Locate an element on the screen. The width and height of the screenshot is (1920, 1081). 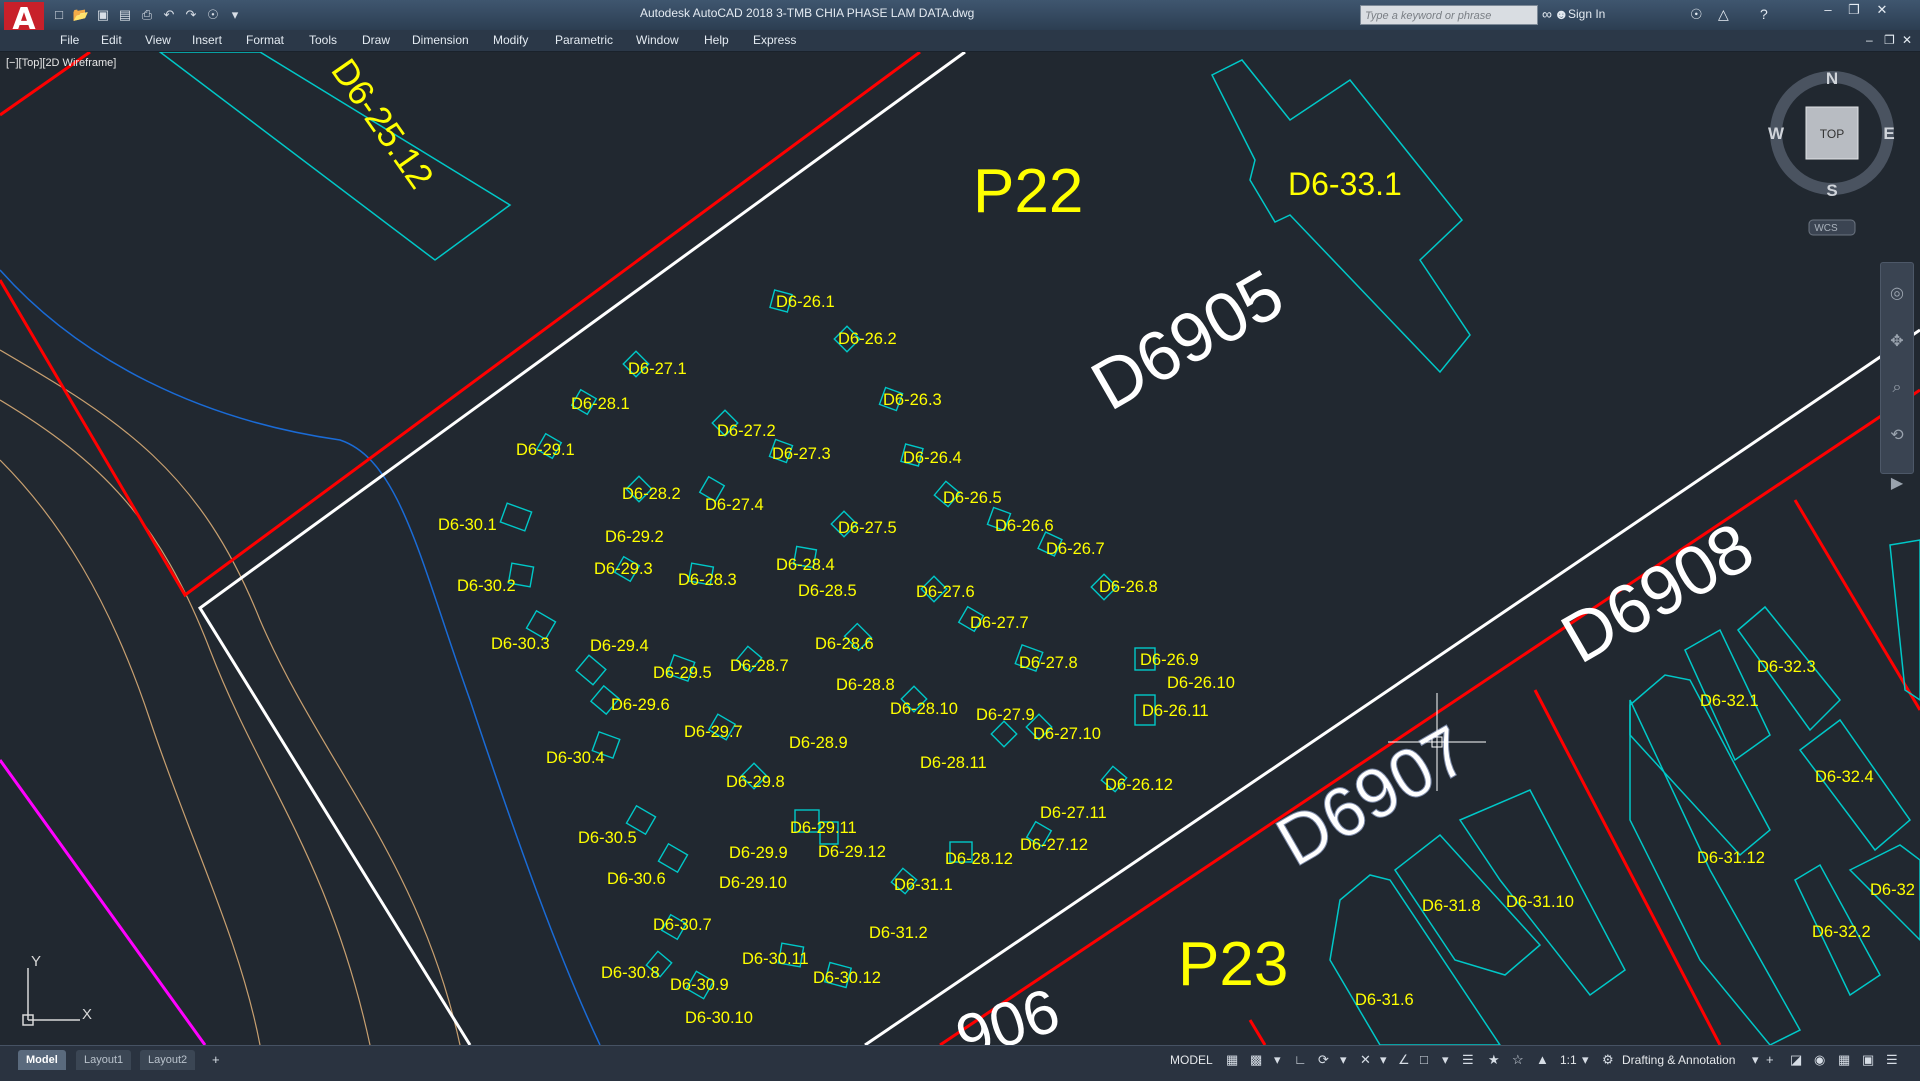
building-label: D6-31.10 is located at coordinates (1540, 902).